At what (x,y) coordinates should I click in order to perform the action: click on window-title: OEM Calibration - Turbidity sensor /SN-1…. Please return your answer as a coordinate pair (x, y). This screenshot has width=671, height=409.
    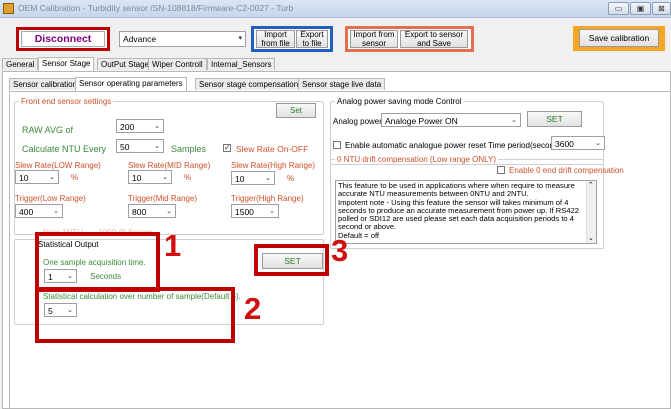
    Looking at the image, I should click on (156, 8).